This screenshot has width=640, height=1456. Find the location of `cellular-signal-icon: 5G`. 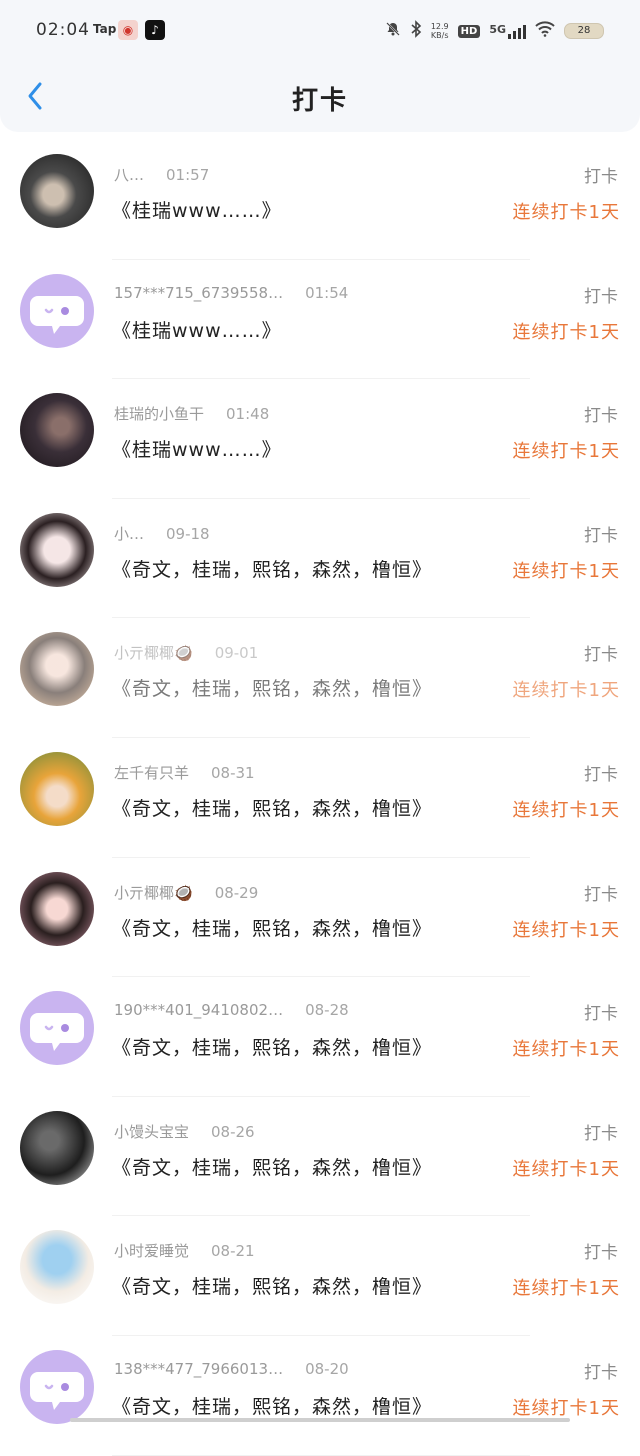

cellular-signal-icon: 5G is located at coordinates (507, 31).